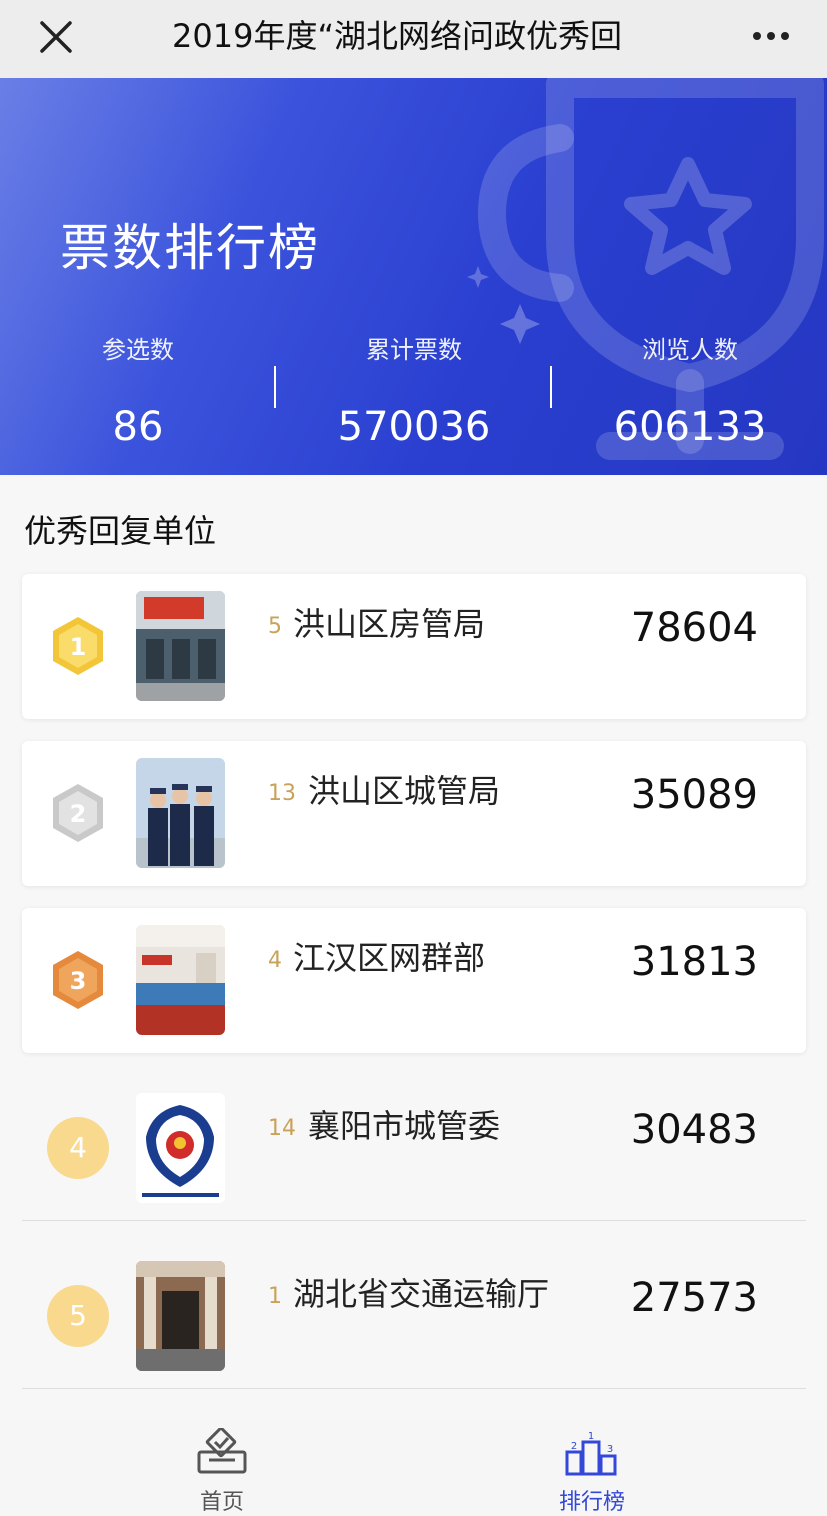 The image size is (827, 1516). What do you see at coordinates (78, 1148) in the screenshot?
I see `rank-badge: 4` at bounding box center [78, 1148].